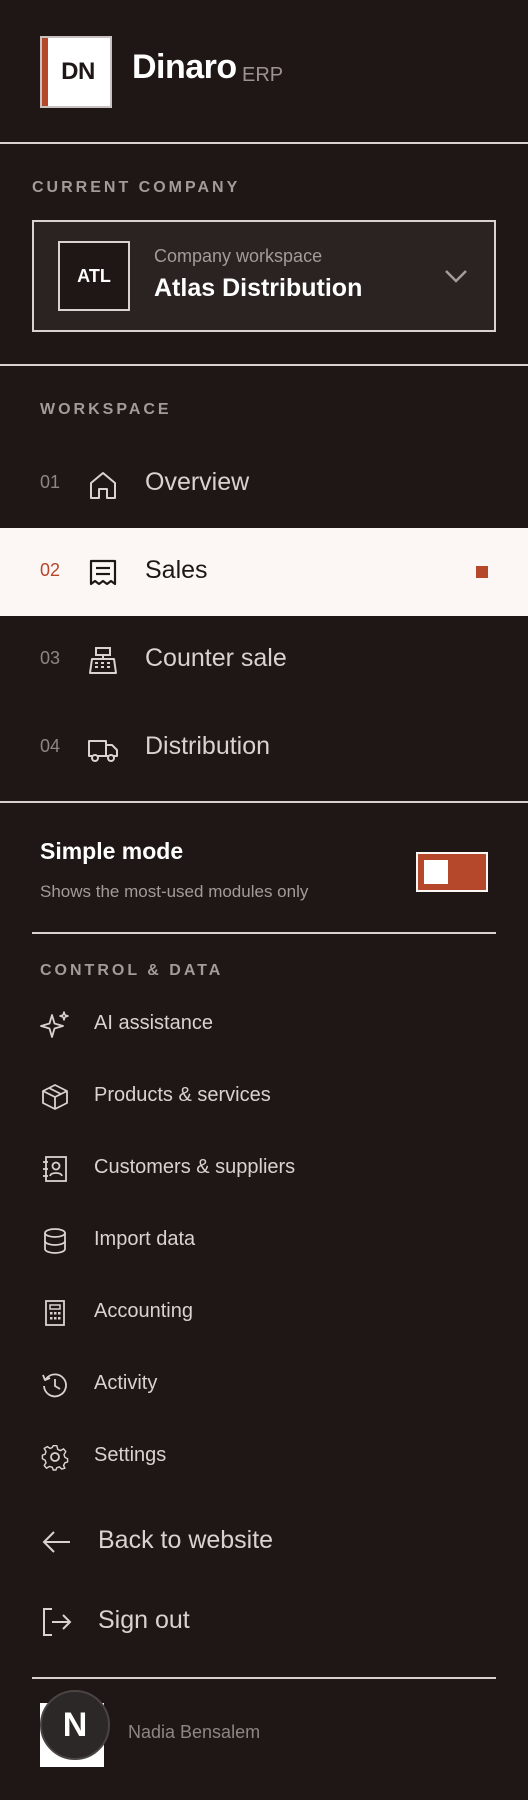 The width and height of the screenshot is (528, 1800). What do you see at coordinates (132, 970) in the screenshot?
I see `control-data-label: CONTROL & DATA` at bounding box center [132, 970].